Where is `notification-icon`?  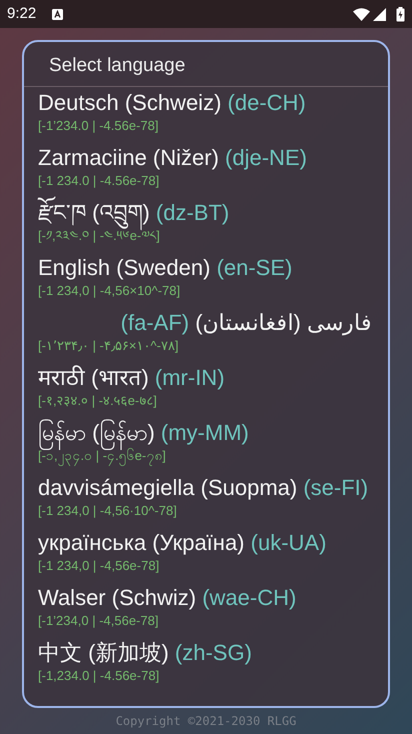 notification-icon is located at coordinates (58, 14).